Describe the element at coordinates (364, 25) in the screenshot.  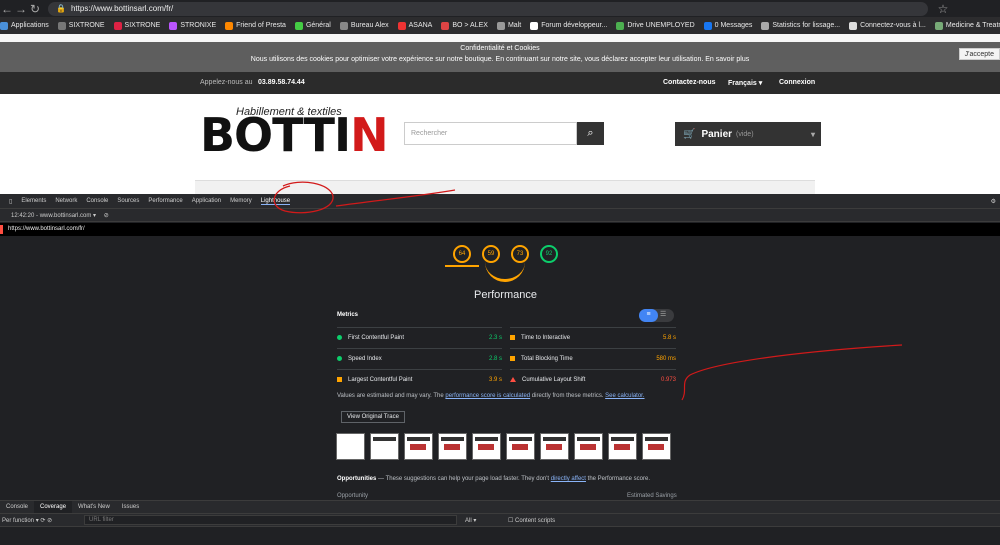
I see `bookmark-item: Bureau Alex` at that location.